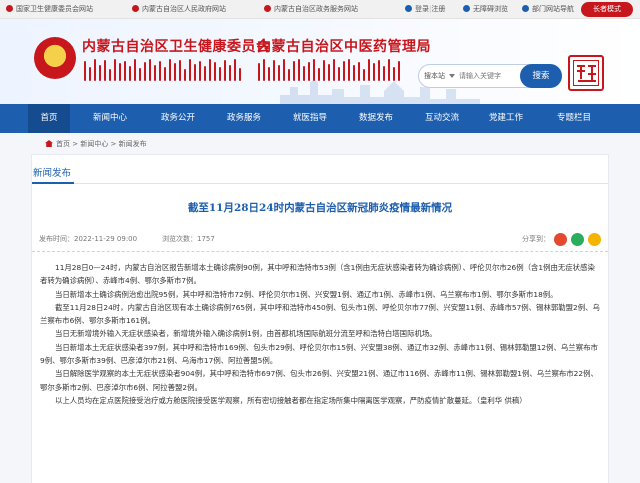 Image resolution: width=640 pixels, height=483 pixels. What do you see at coordinates (466, 8) in the screenshot?
I see `accessibility-icon` at bounding box center [466, 8].